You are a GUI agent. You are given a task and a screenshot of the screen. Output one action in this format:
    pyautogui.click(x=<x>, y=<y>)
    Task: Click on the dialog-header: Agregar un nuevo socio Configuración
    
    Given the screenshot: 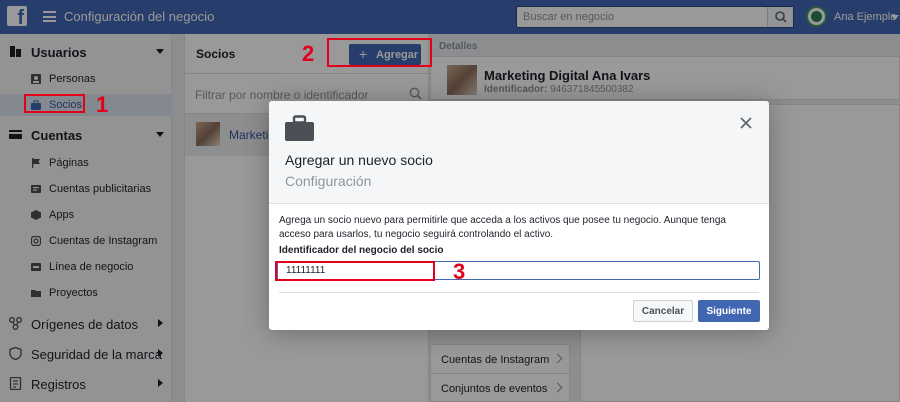 What is the action you would take?
    pyautogui.click(x=519, y=152)
    